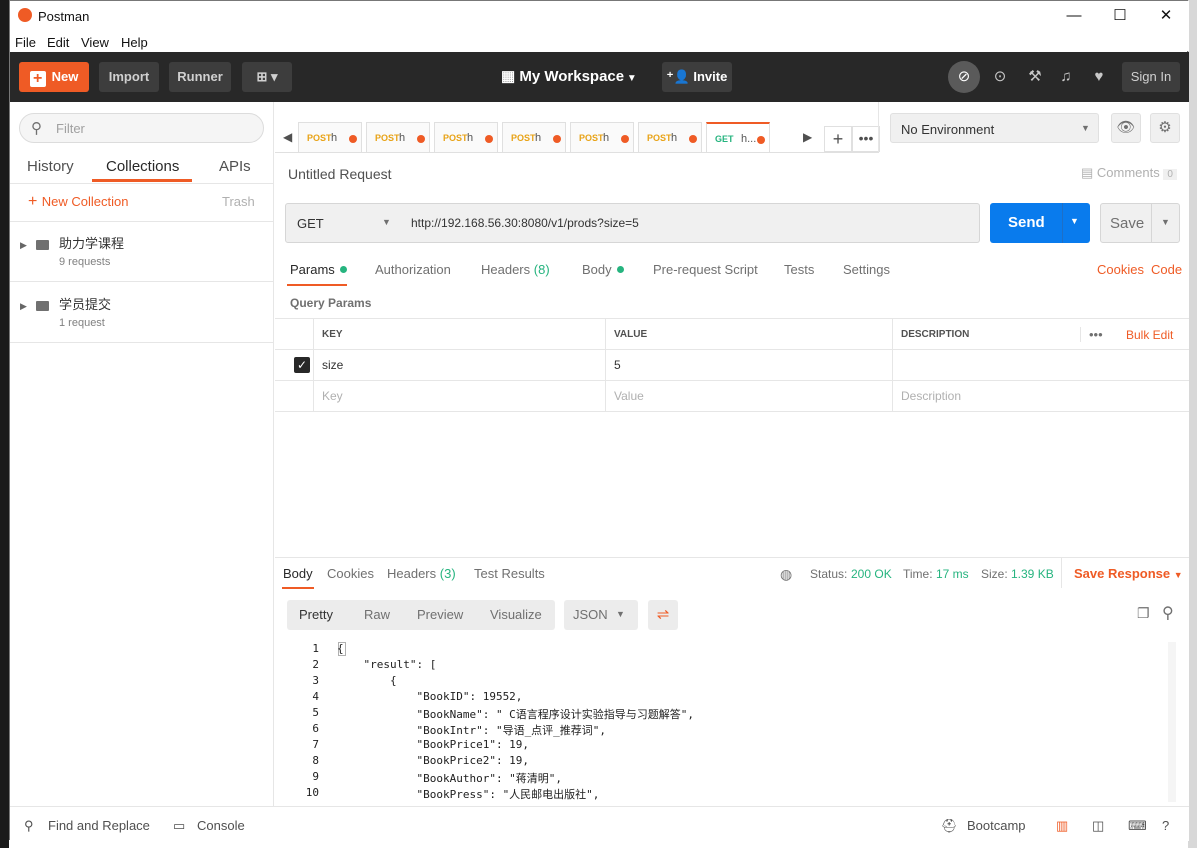 This screenshot has width=1197, height=848. What do you see at coordinates (1040, 223) in the screenshot?
I see `send-button: Send ▼` at bounding box center [1040, 223].